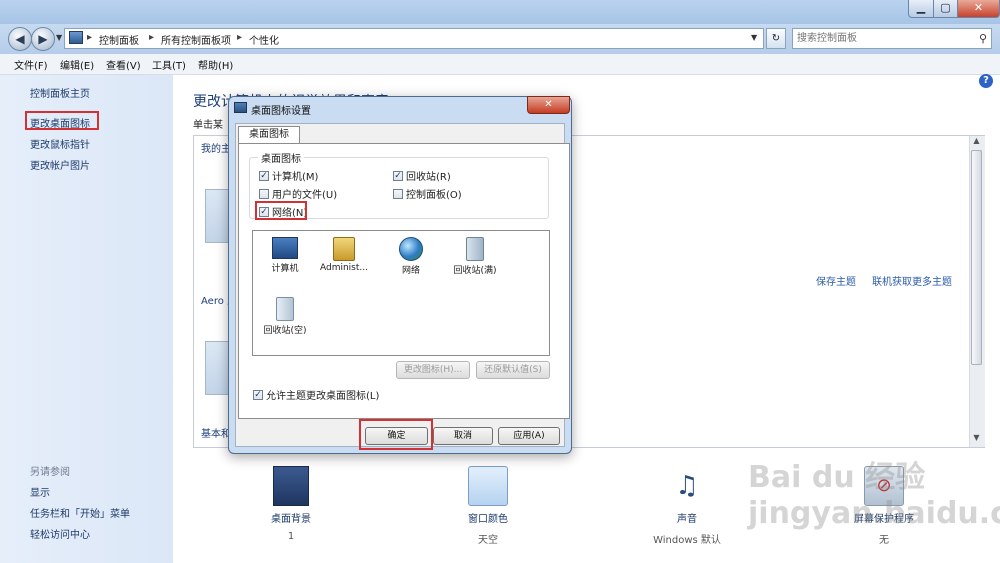 The image size is (1000, 563). What do you see at coordinates (986, 81) in the screenshot?
I see `help-icon: ?` at bounding box center [986, 81].